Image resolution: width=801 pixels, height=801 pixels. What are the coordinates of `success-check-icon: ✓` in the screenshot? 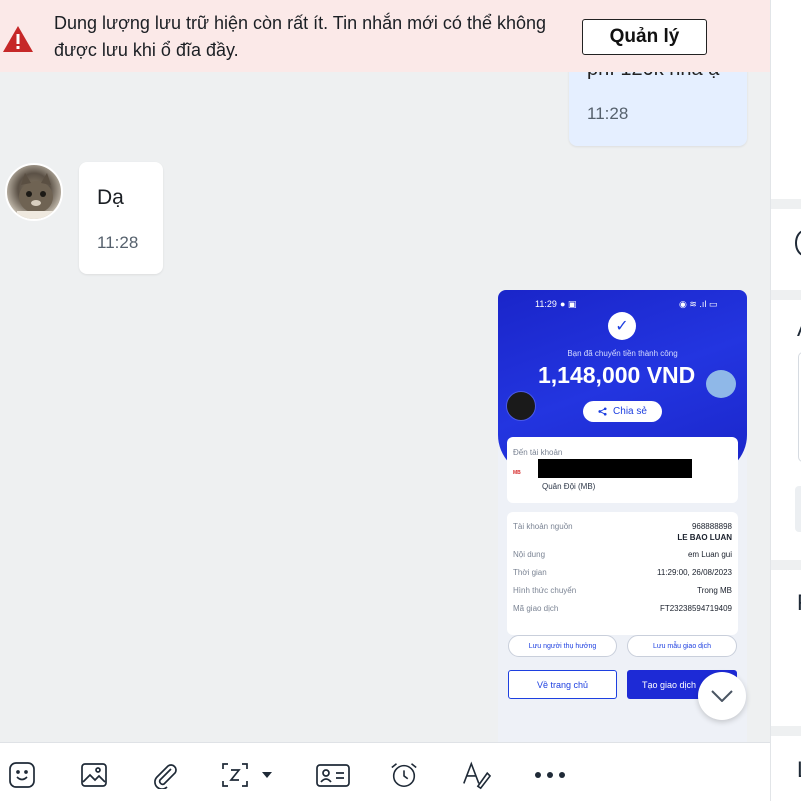 It's located at (622, 326).